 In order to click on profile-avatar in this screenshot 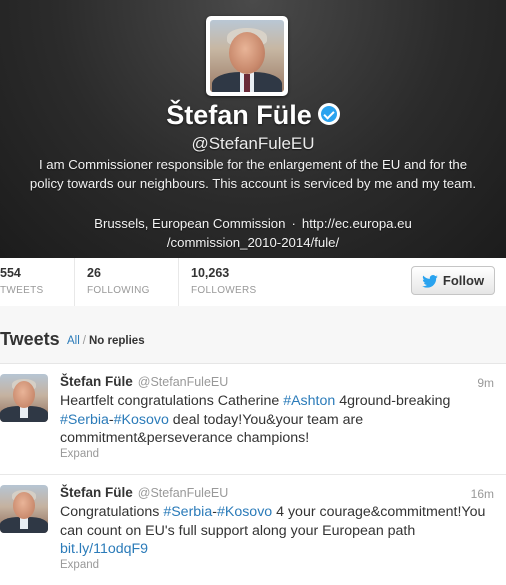, I will do `click(247, 56)`.